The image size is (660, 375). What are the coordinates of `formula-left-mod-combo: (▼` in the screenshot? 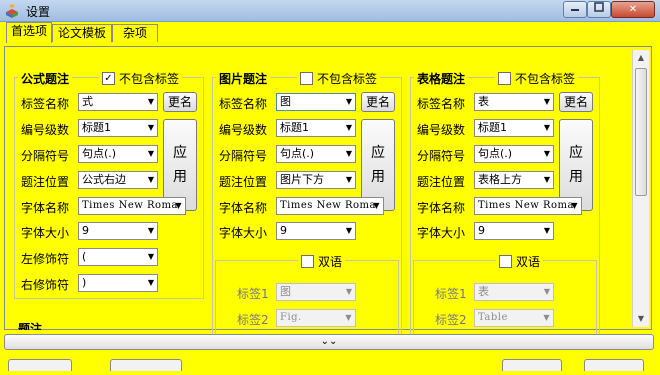 It's located at (118, 257).